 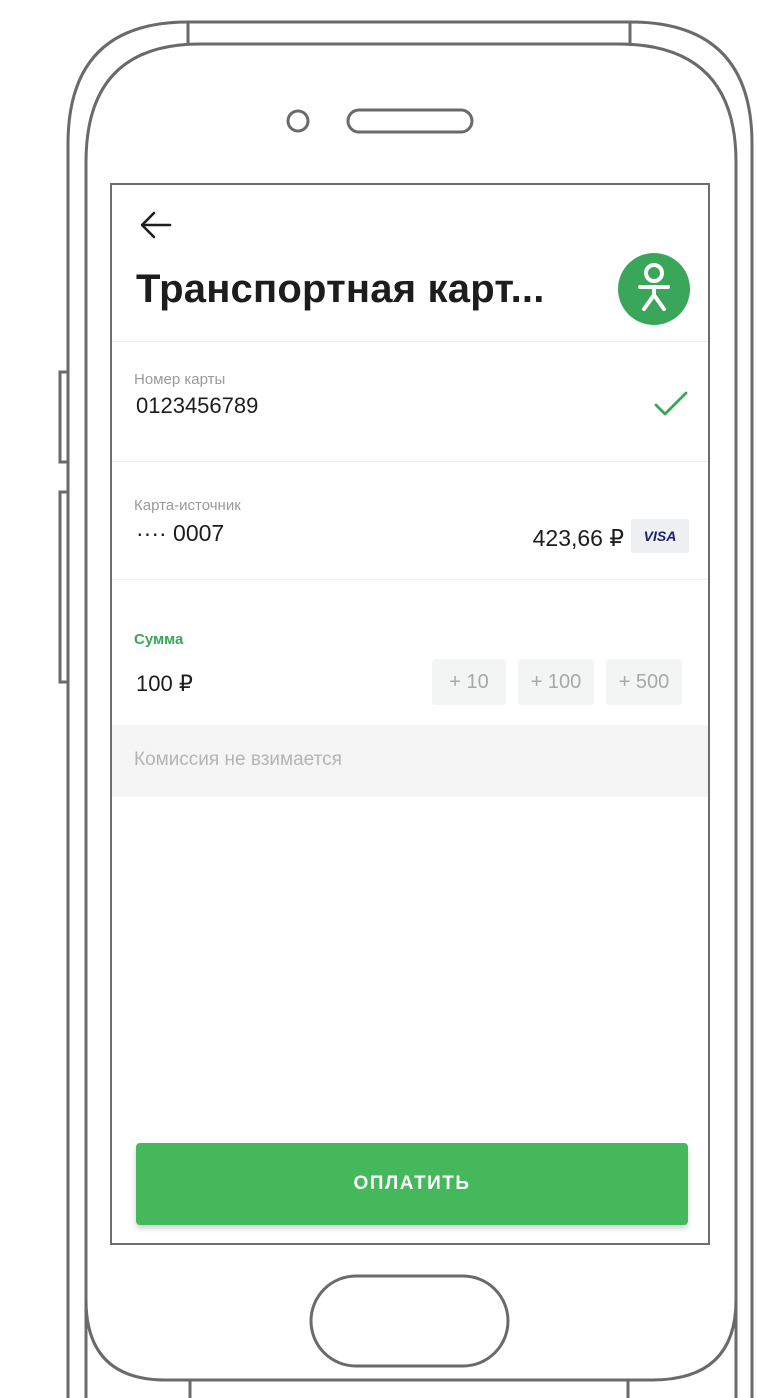 What do you see at coordinates (469, 682) in the screenshot?
I see `quick-add-10-button: + 10` at bounding box center [469, 682].